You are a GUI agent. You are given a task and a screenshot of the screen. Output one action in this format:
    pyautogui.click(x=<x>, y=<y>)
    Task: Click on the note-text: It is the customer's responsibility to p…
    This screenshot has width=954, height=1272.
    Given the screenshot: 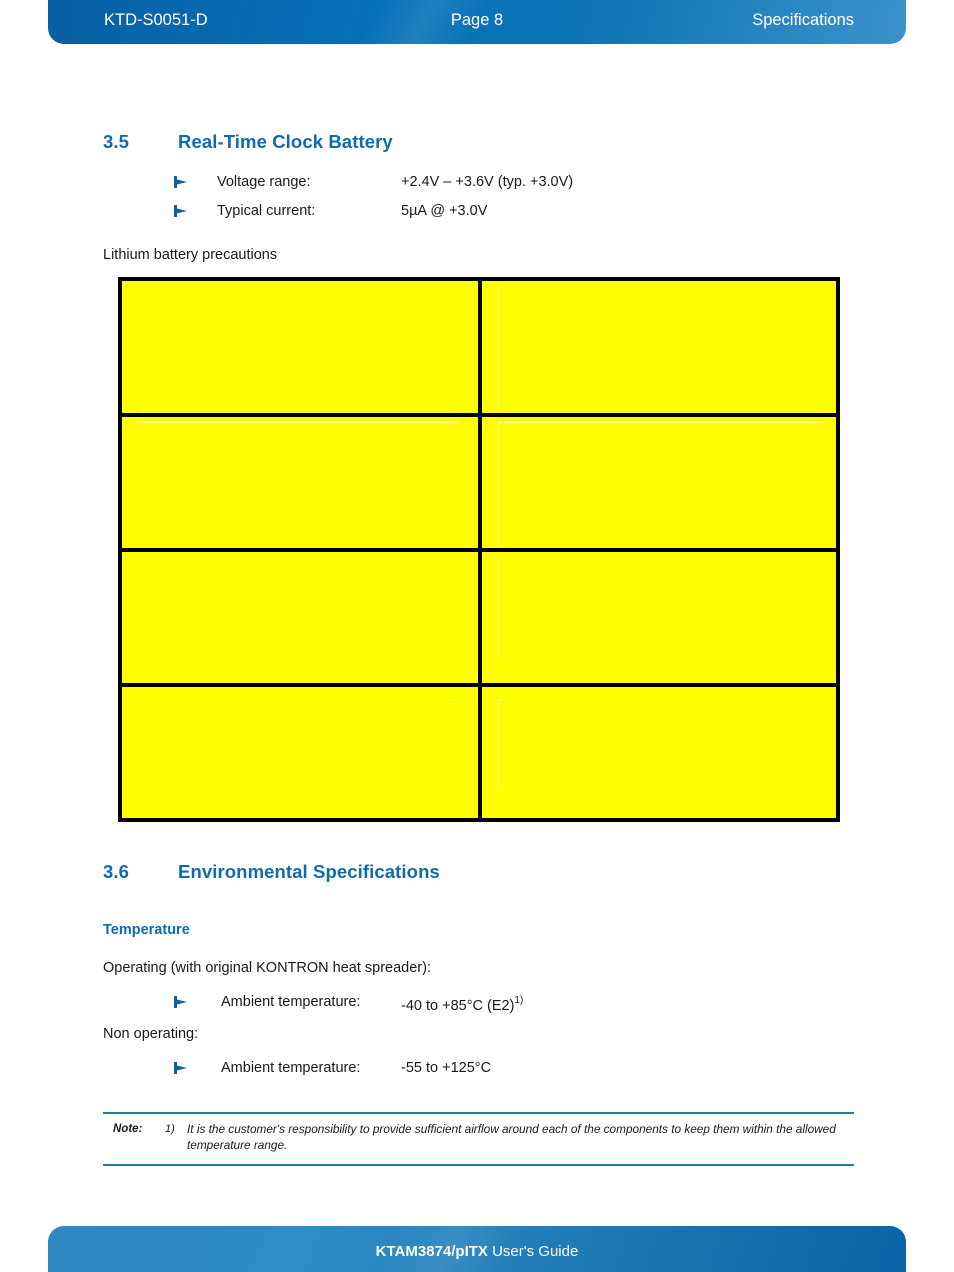 What is the action you would take?
    pyautogui.click(x=511, y=1137)
    